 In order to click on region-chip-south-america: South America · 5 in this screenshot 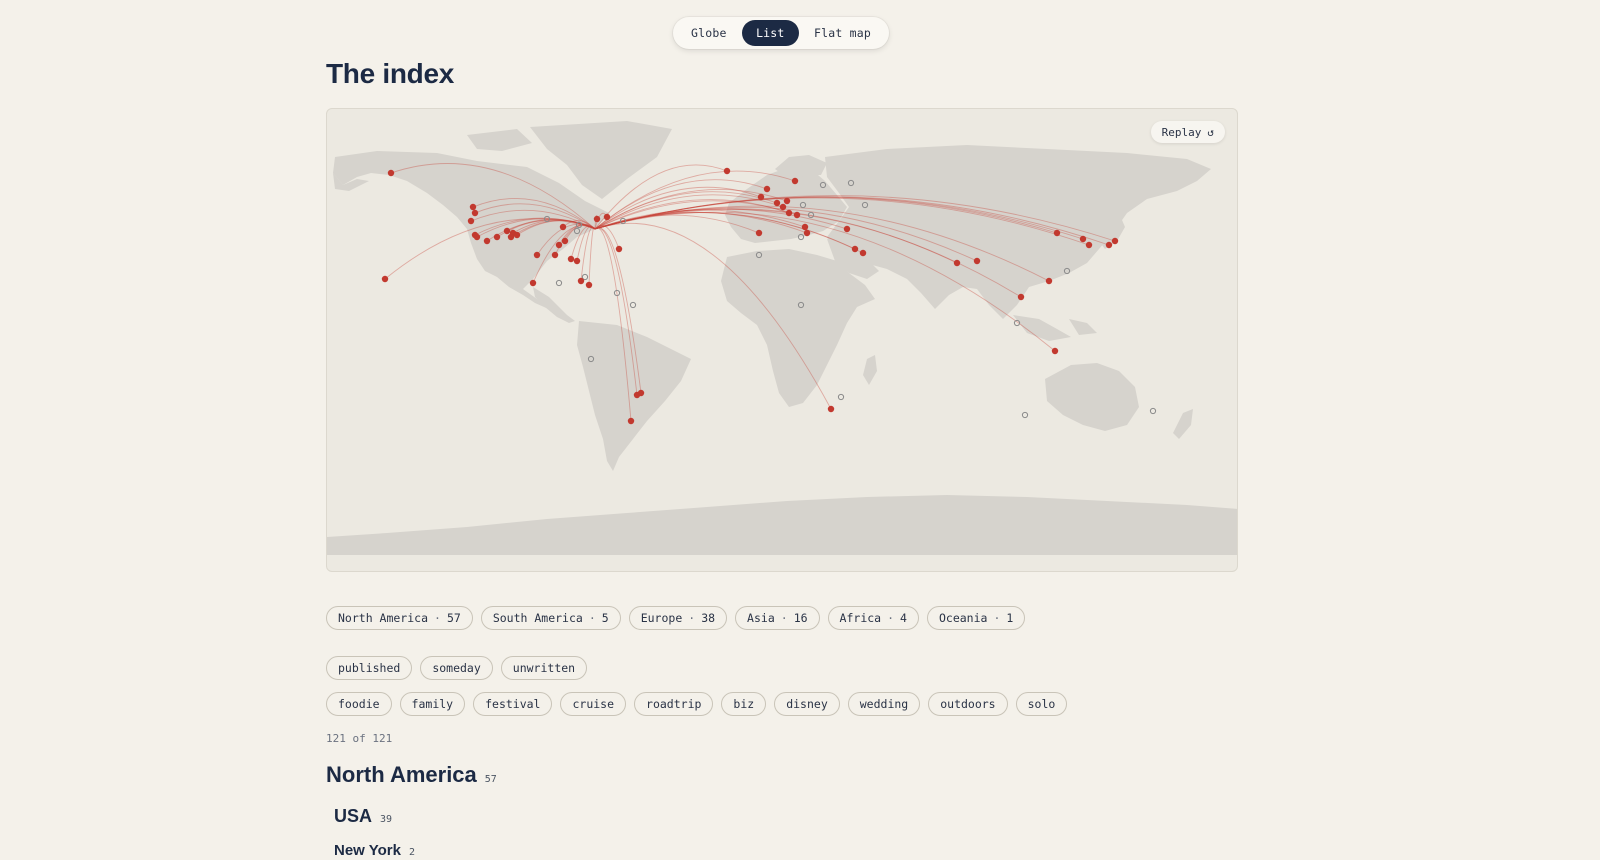, I will do `click(550, 618)`.